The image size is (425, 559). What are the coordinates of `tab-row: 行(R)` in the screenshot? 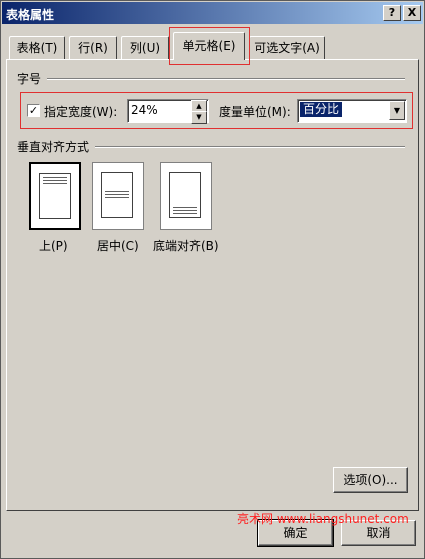 It's located at (93, 47).